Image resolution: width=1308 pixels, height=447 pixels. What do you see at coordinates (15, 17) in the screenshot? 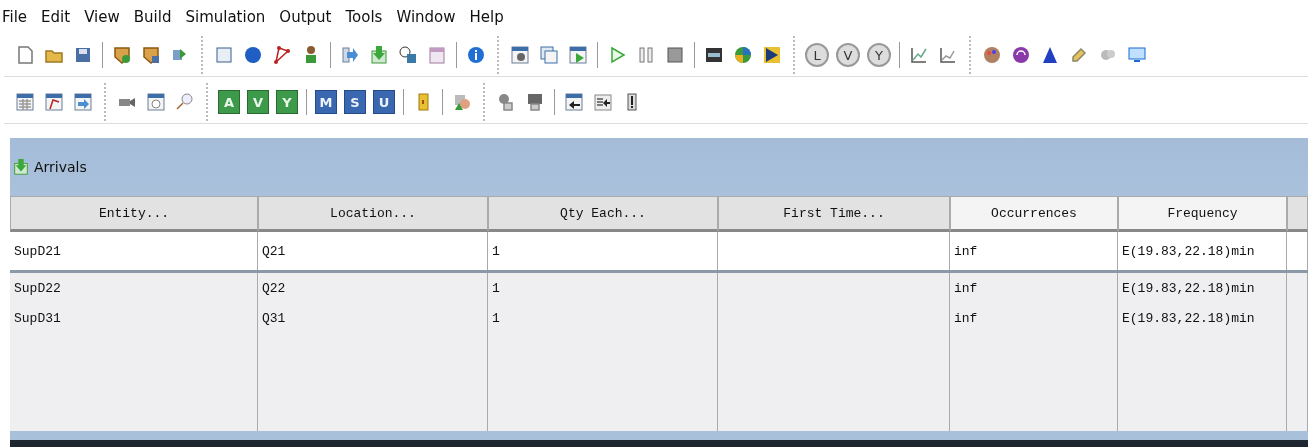
I see `menu-item: File` at bounding box center [15, 17].